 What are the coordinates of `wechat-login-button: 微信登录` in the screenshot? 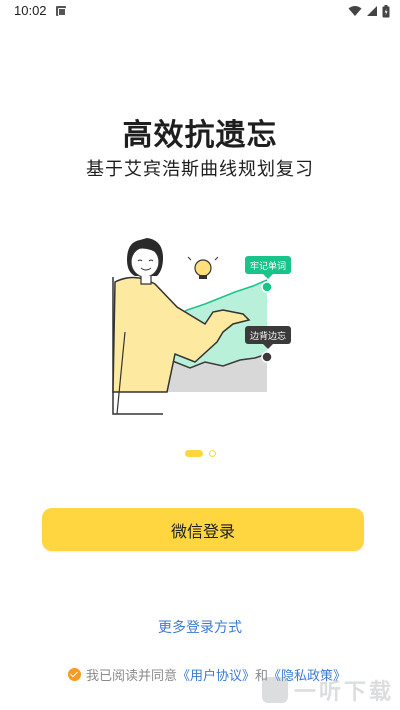 It's located at (203, 529).